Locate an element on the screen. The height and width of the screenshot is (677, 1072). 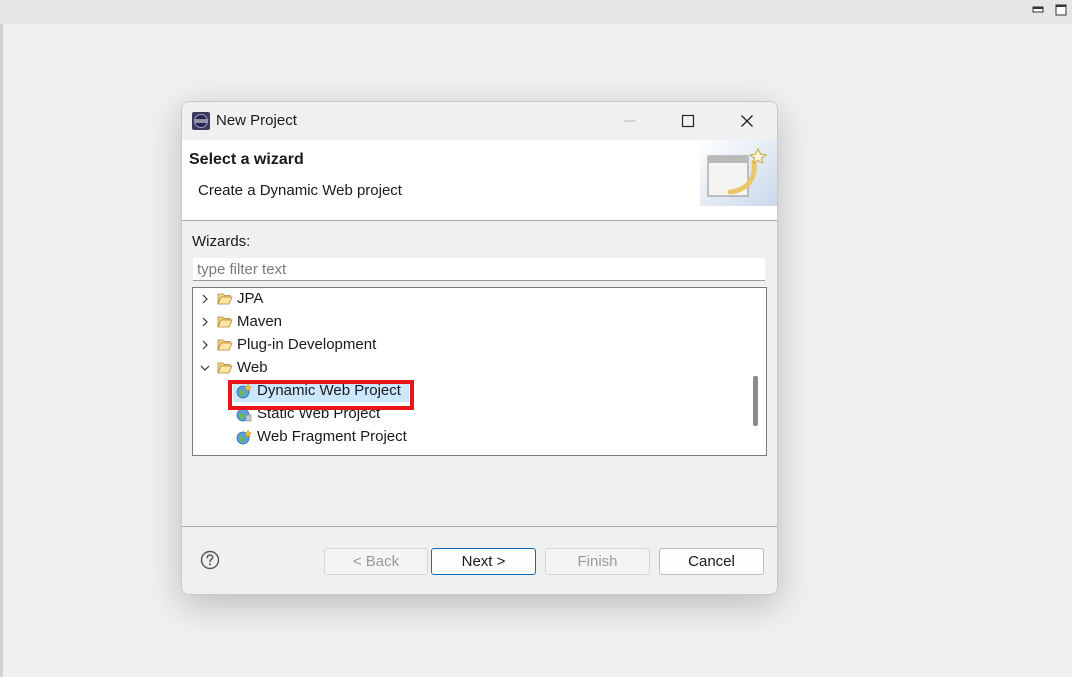
cancel-button: Cancel is located at coordinates (711, 561).